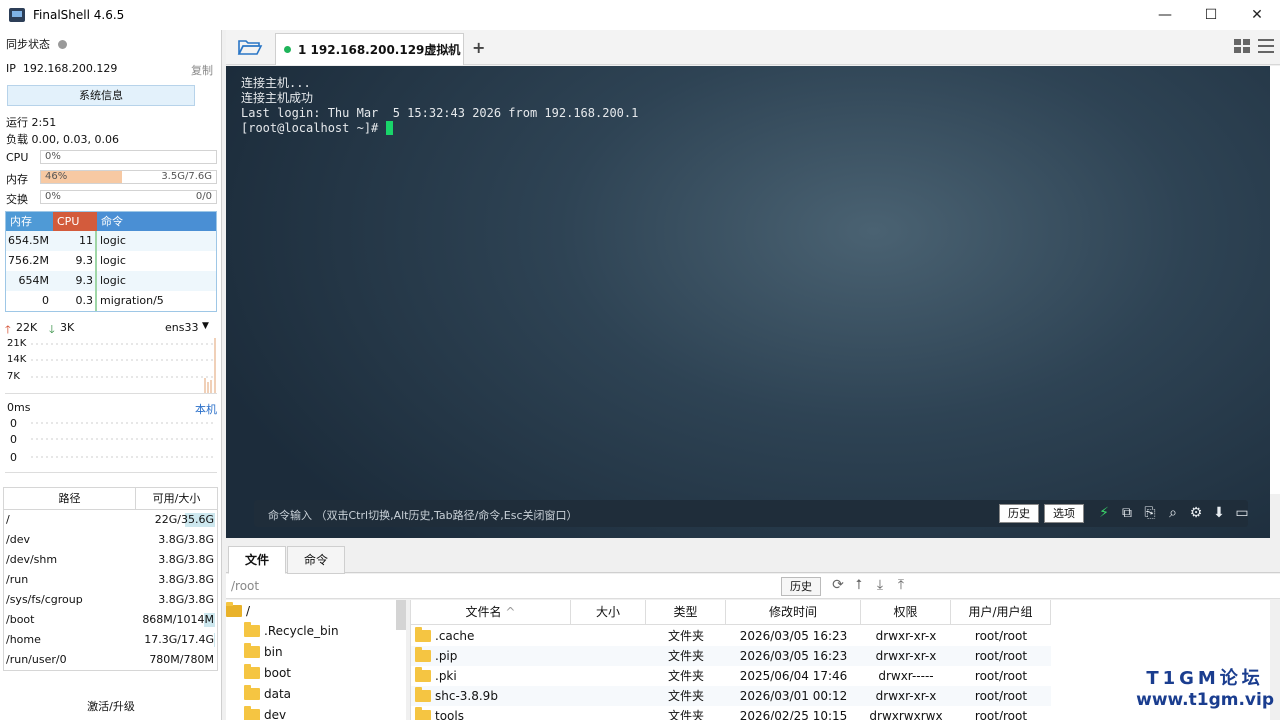 The height and width of the screenshot is (720, 1280). What do you see at coordinates (478, 47) in the screenshot?
I see `add-tab-button: +` at bounding box center [478, 47].